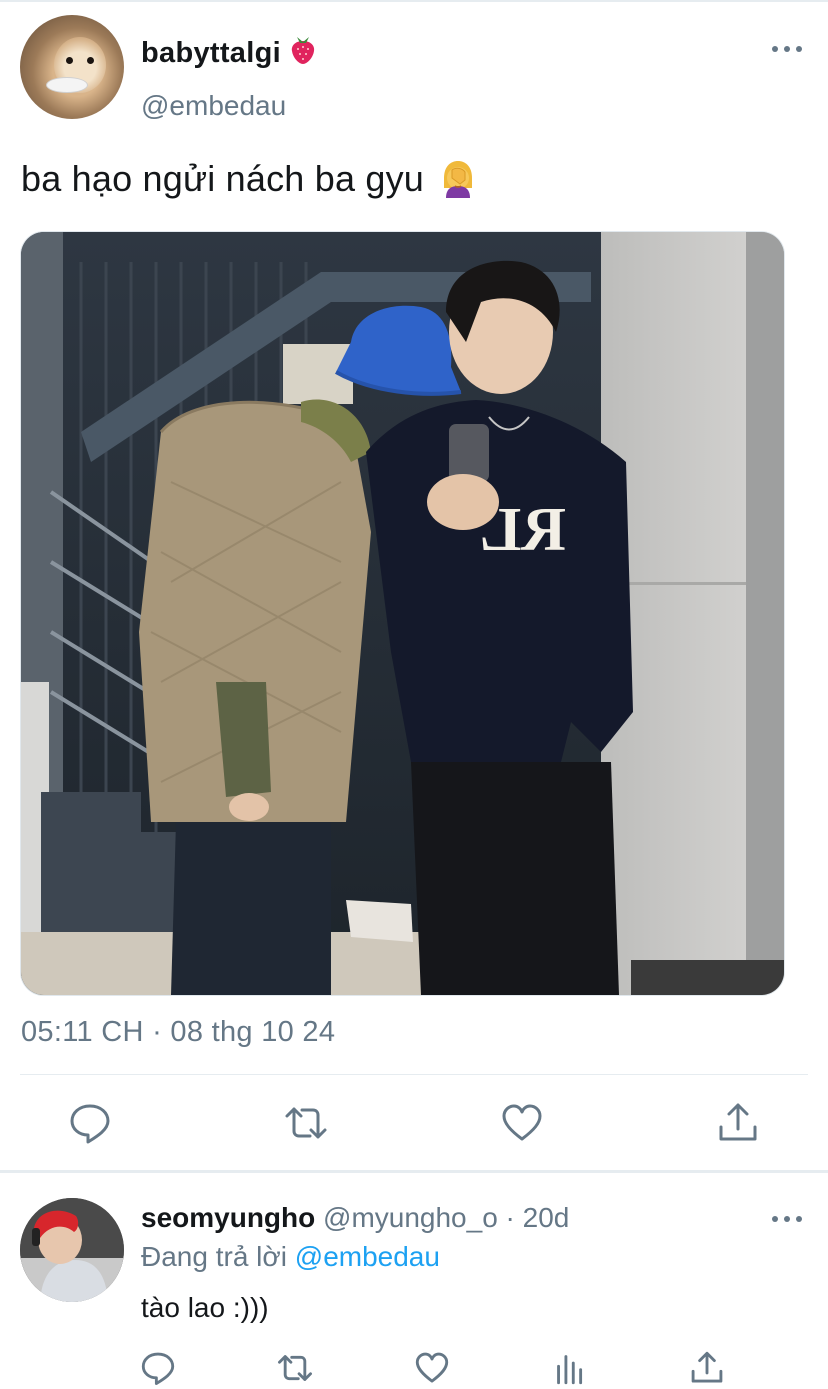 The height and width of the screenshot is (1389, 828). Describe the element at coordinates (787, 49) in the screenshot. I see `more-options-icon` at that location.